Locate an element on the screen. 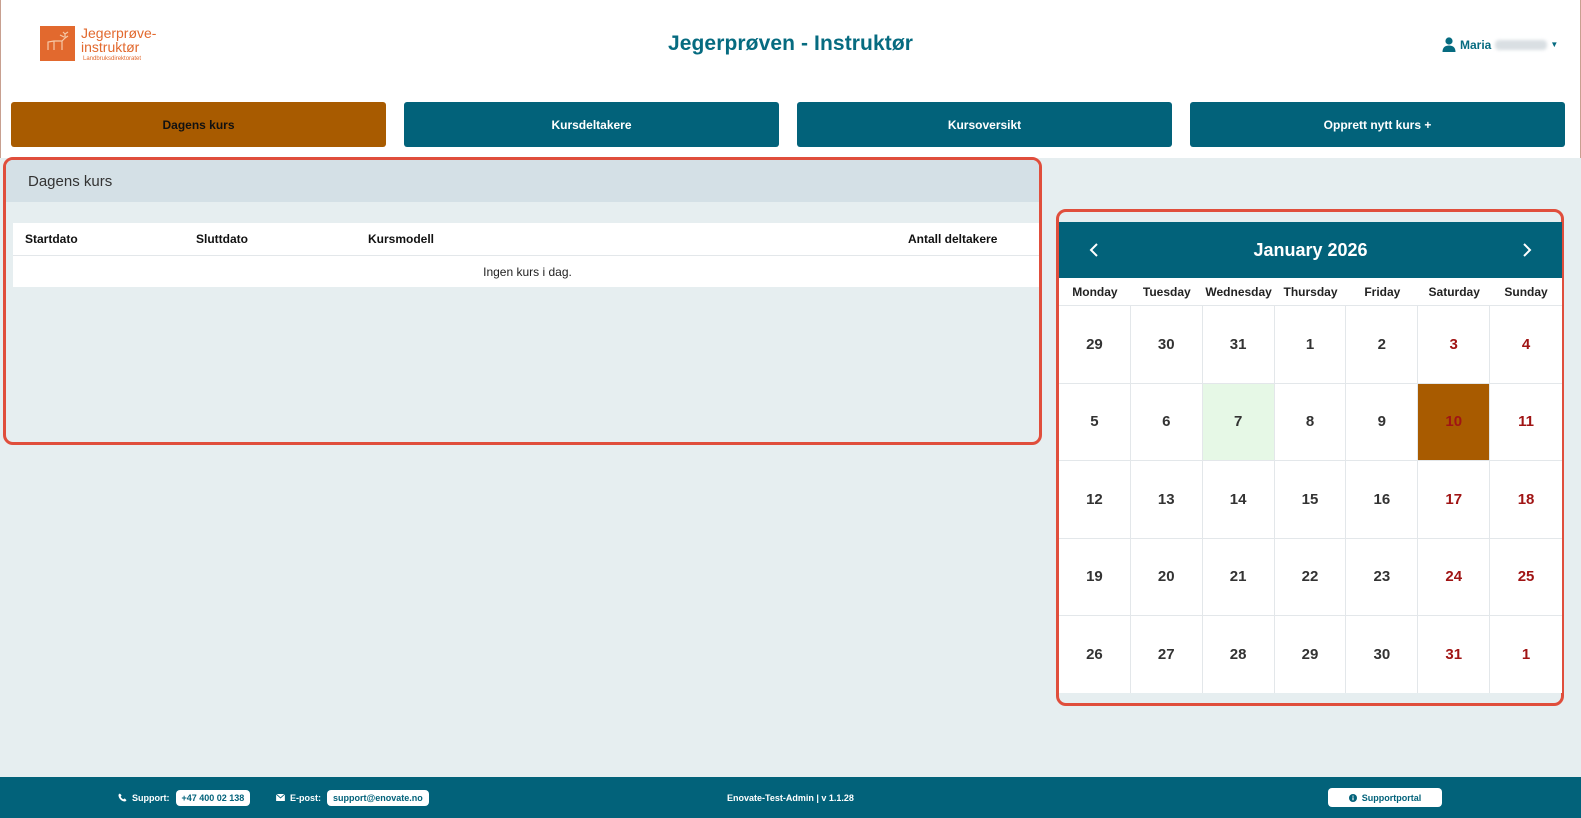 The height and width of the screenshot is (818, 1581). user-menu: Maria ▼ is located at coordinates (1500, 44).